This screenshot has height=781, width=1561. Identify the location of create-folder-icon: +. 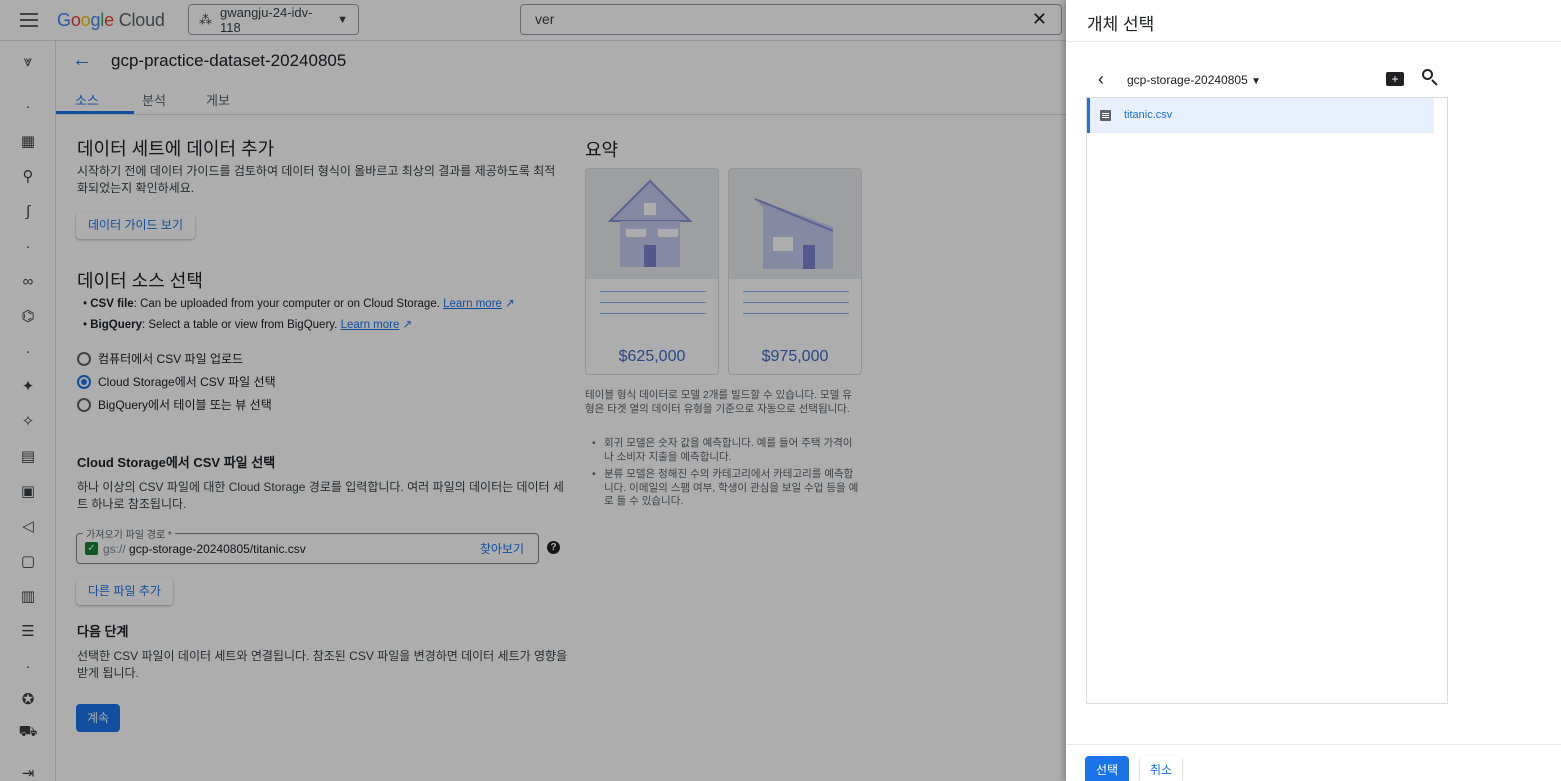
(1395, 79).